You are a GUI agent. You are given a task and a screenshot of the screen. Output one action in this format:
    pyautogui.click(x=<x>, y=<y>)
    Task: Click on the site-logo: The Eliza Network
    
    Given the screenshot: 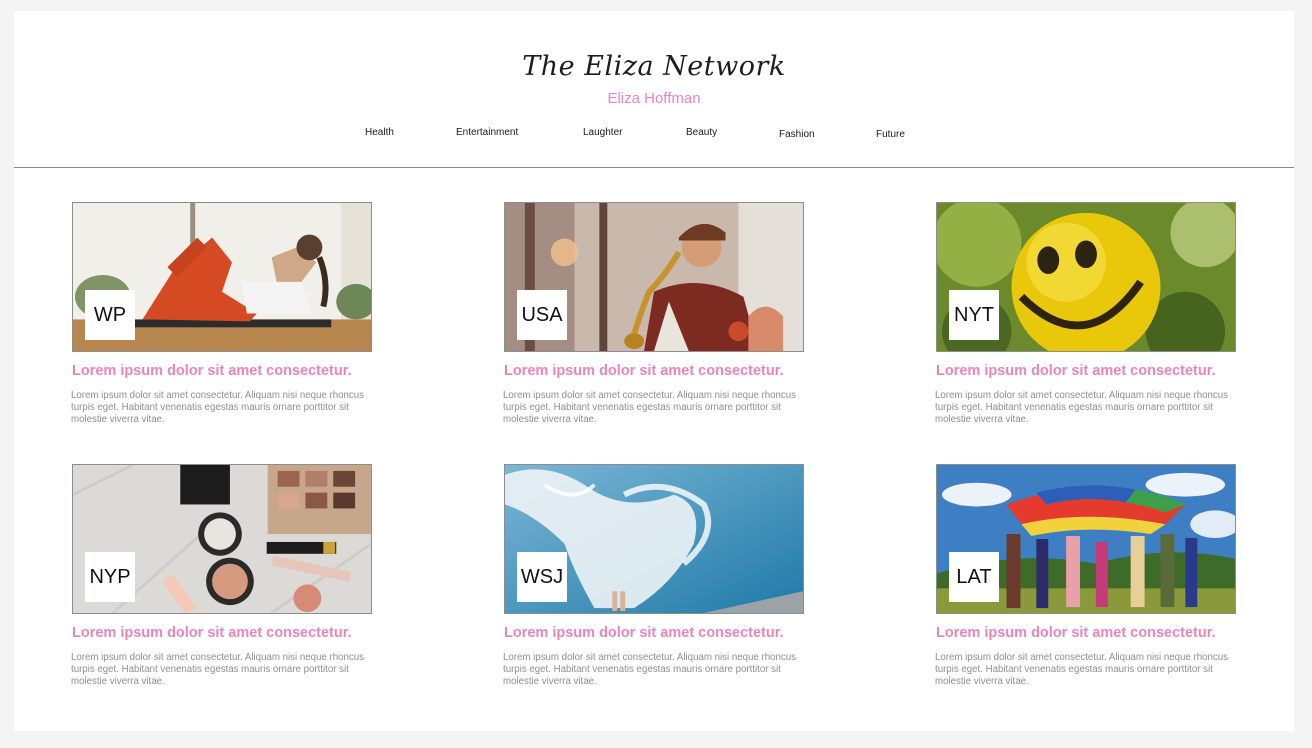 What is the action you would take?
    pyautogui.click(x=654, y=66)
    